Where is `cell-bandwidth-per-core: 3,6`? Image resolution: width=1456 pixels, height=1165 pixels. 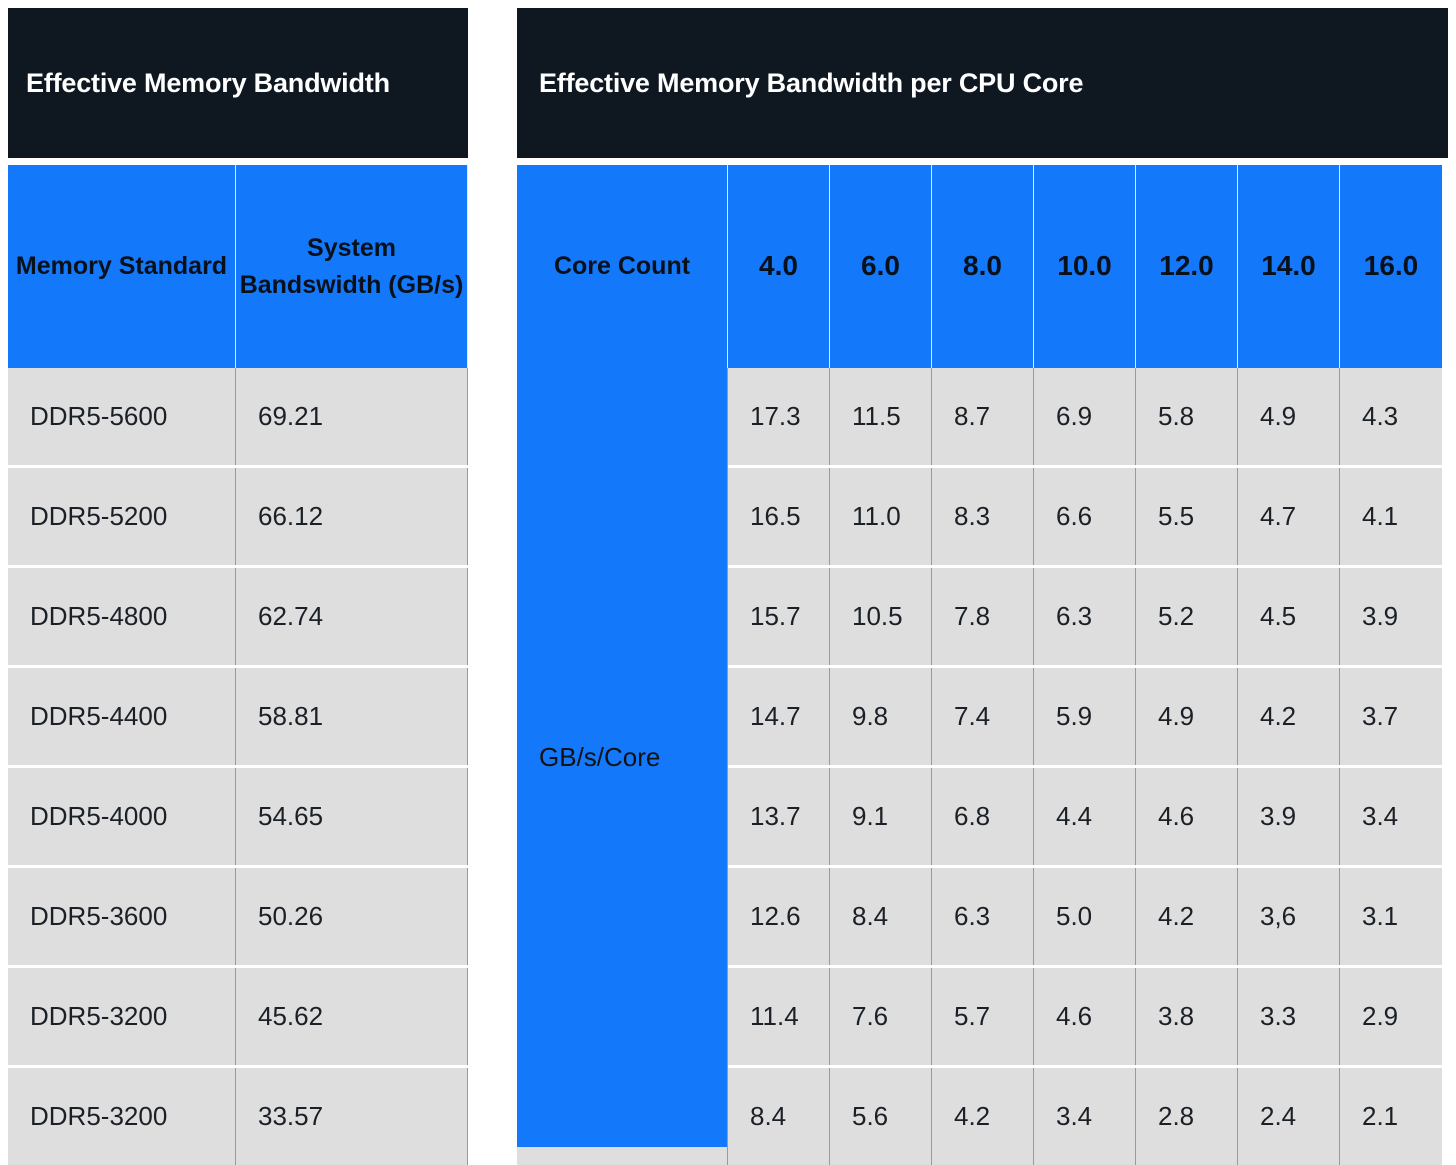
cell-bandwidth-per-core: 3,6 is located at coordinates (1289, 916).